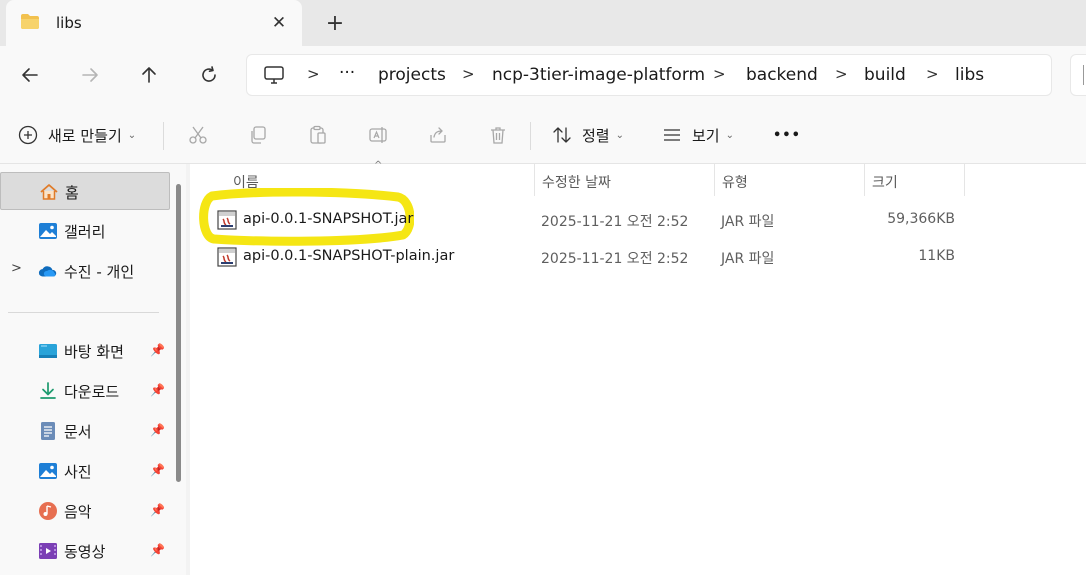 Image resolution: width=1086 pixels, height=575 pixels. I want to click on refresh-button, so click(209, 75).